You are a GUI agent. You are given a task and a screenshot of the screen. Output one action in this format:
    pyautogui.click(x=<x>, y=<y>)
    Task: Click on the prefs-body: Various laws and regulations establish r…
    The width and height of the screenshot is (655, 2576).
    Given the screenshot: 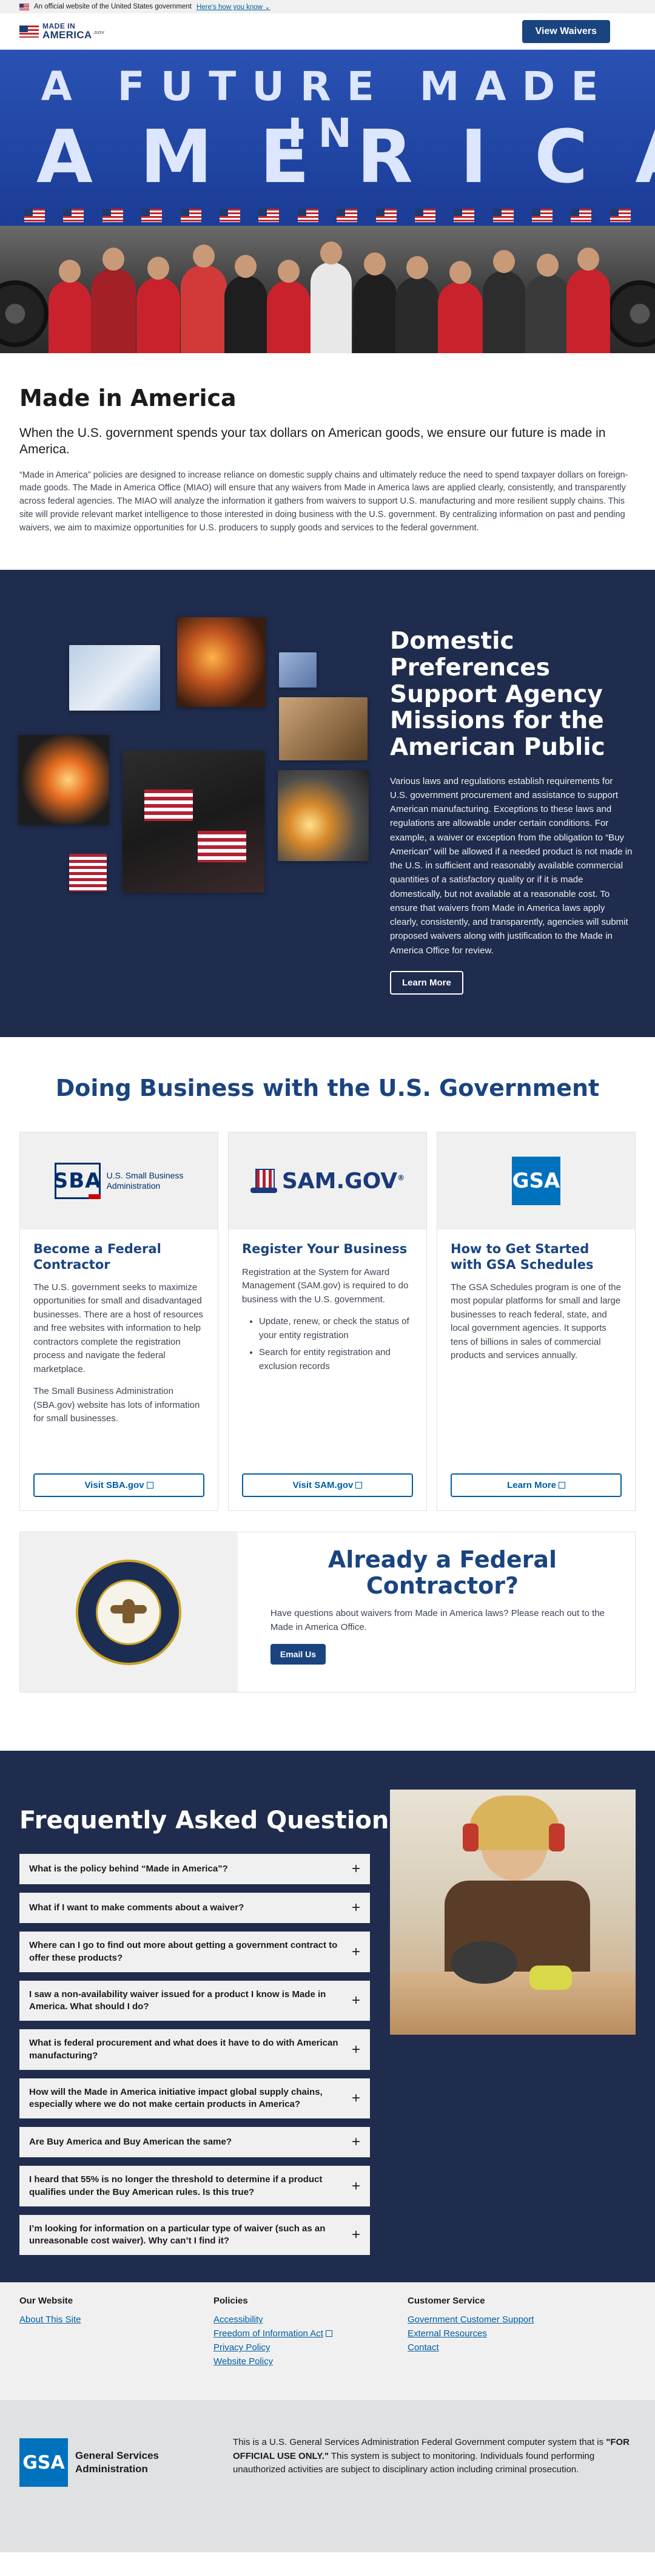 What is the action you would take?
    pyautogui.click(x=512, y=866)
    